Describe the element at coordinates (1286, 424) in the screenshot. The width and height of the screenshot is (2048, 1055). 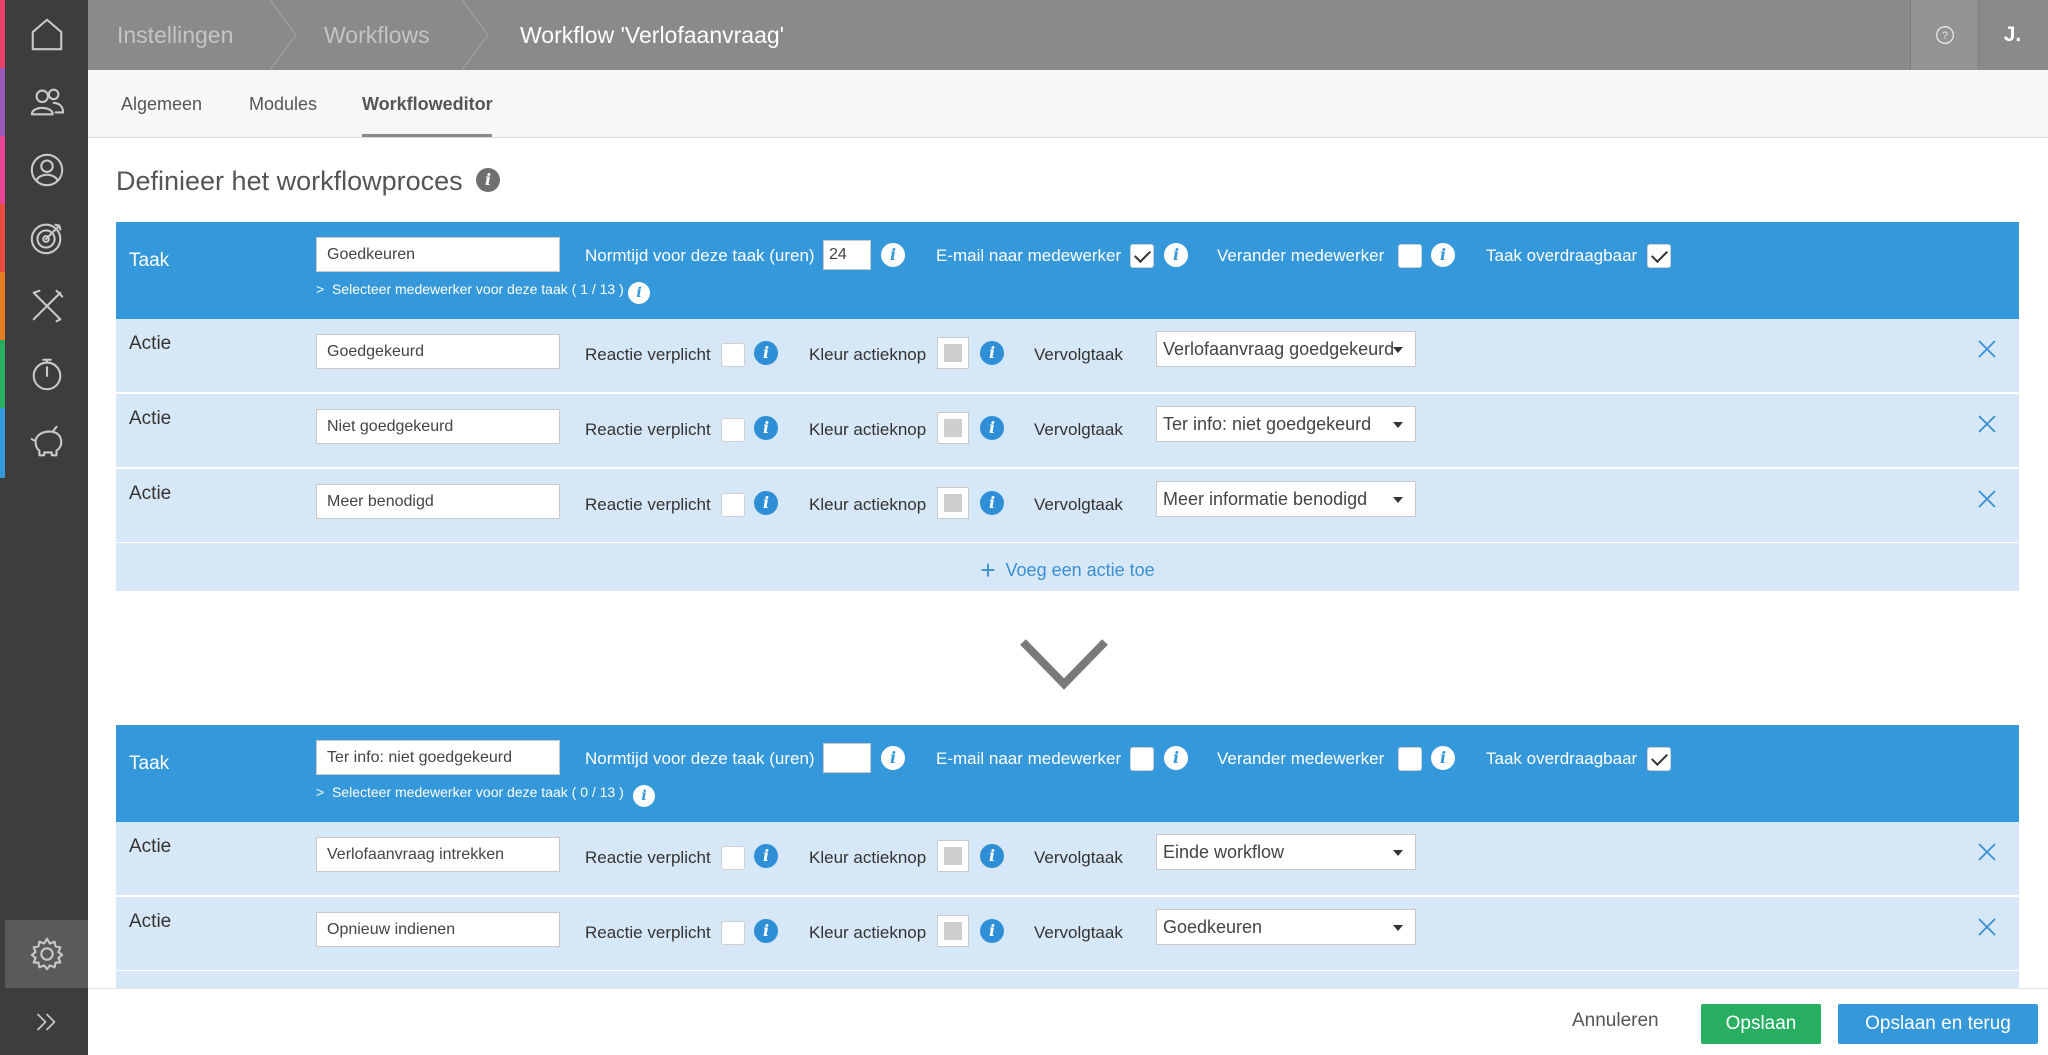
I see `vervolgtaak-select: Ter info: niet goedgekeurd` at that location.